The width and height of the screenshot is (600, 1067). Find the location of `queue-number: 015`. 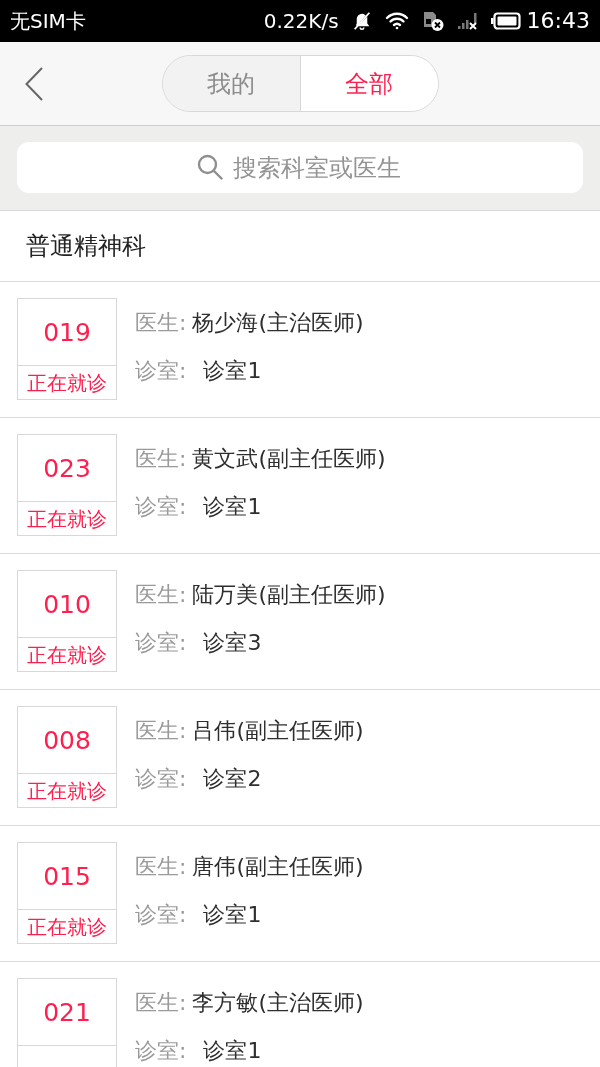

queue-number: 015 is located at coordinates (67, 876).